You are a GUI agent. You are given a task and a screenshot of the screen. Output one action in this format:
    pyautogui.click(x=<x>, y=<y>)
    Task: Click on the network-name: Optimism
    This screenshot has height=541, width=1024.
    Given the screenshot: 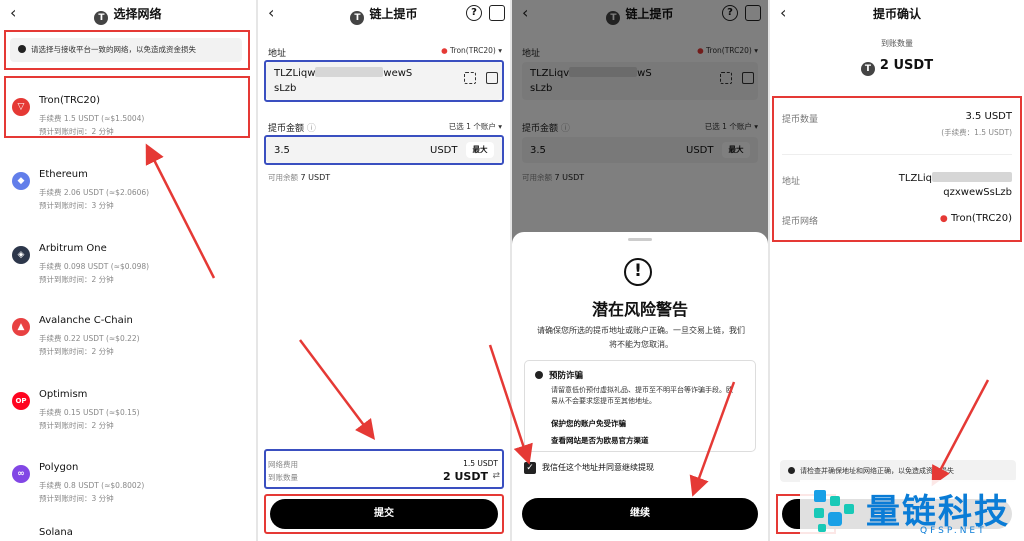 What is the action you would take?
    pyautogui.click(x=63, y=394)
    